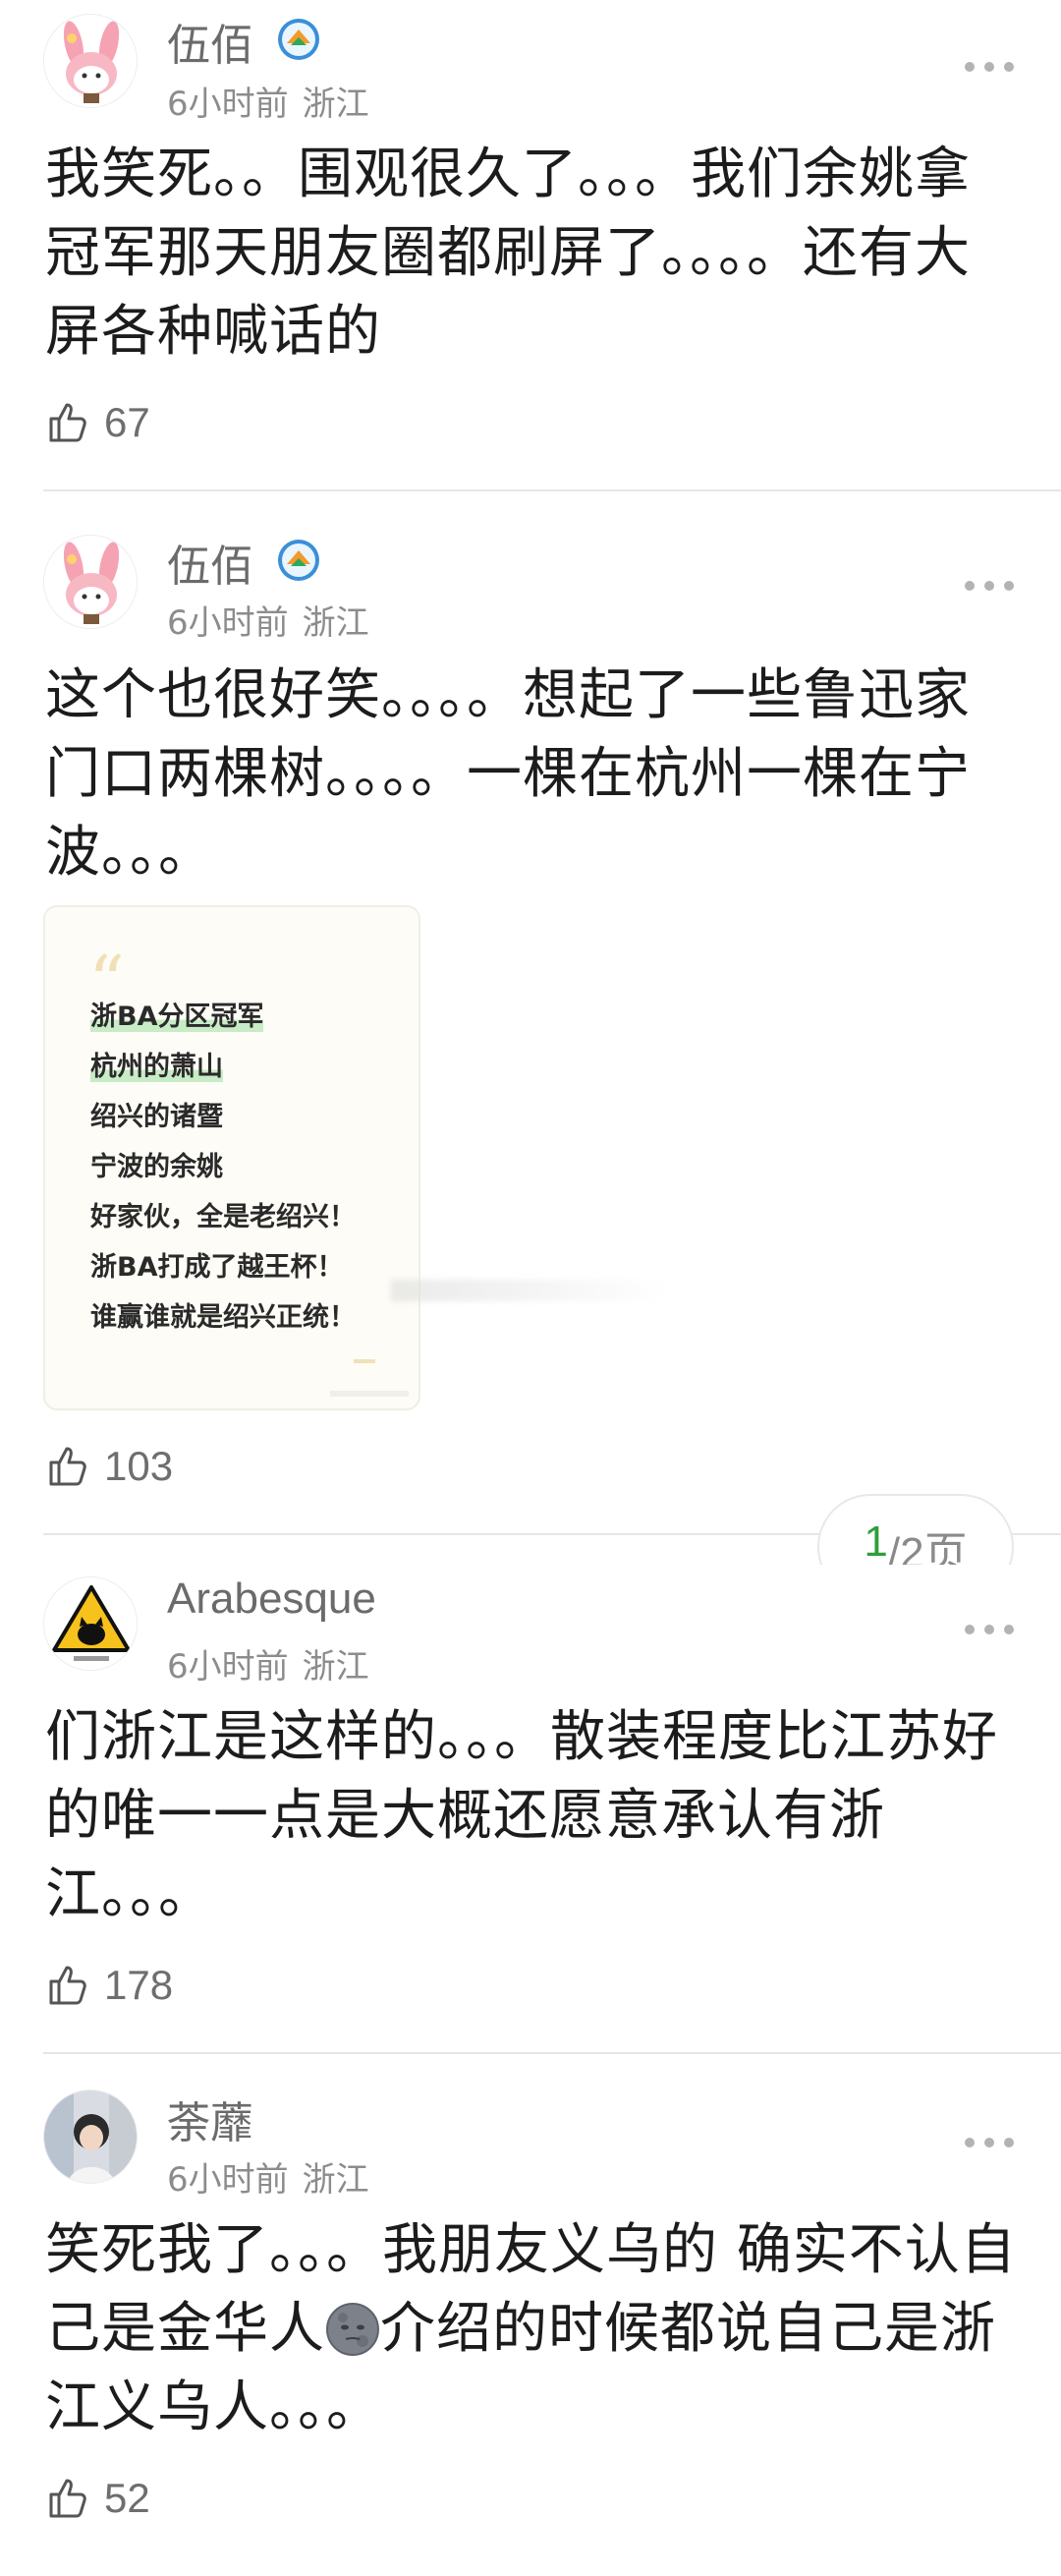  I want to click on attachment-line: 好家伙，全是老绍兴！, so click(223, 1217).